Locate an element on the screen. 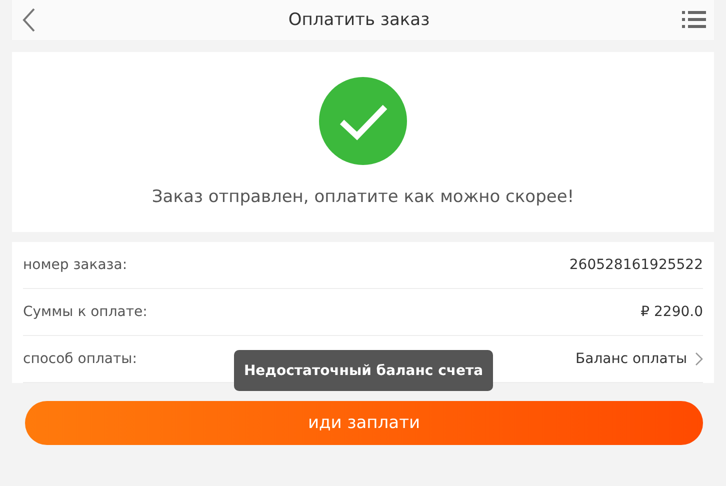 This screenshot has height=486, width=726. checkmark-icon is located at coordinates (363, 121).